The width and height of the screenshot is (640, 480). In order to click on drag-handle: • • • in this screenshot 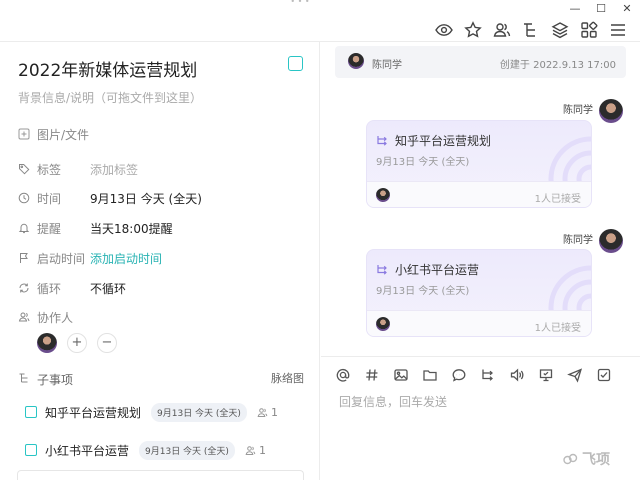, I will do `click(300, 3)`.